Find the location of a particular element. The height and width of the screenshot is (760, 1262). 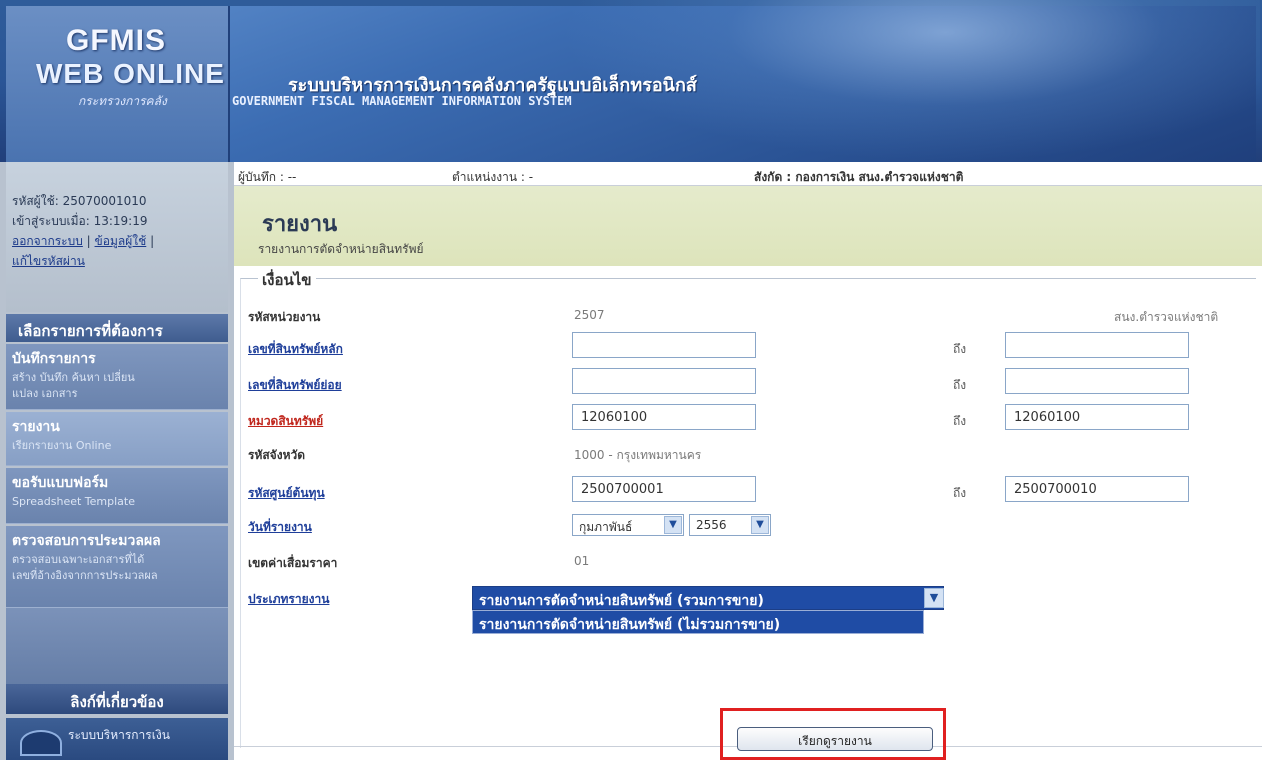

menu-item-processing-sub1: ตรวจสอบเฉพาะเอกสารที่ได้ is located at coordinates (78, 559).